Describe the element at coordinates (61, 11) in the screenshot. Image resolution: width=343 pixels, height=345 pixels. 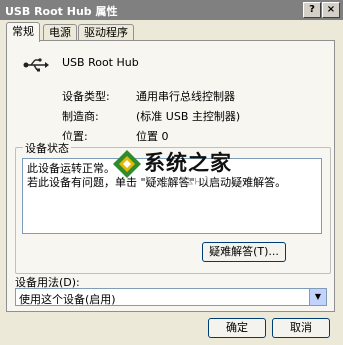
I see `window-title: USB Root Hub 属性` at that location.